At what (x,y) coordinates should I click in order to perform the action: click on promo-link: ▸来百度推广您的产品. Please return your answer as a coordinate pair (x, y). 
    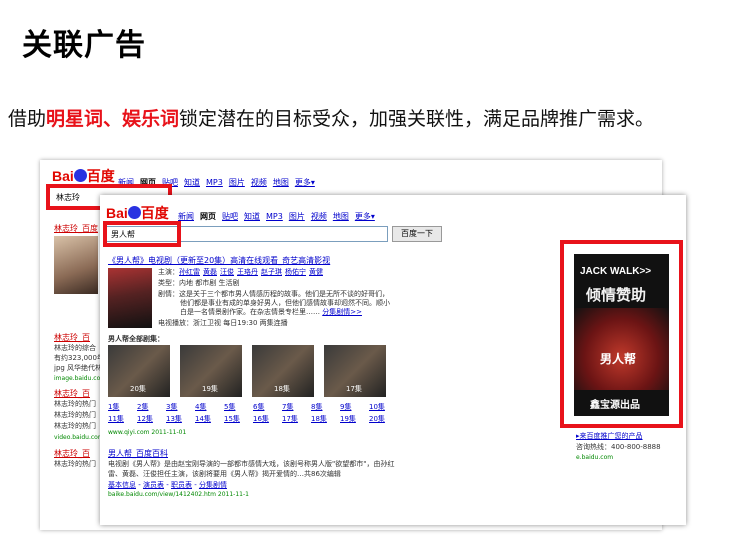
    Looking at the image, I should click on (609, 436).